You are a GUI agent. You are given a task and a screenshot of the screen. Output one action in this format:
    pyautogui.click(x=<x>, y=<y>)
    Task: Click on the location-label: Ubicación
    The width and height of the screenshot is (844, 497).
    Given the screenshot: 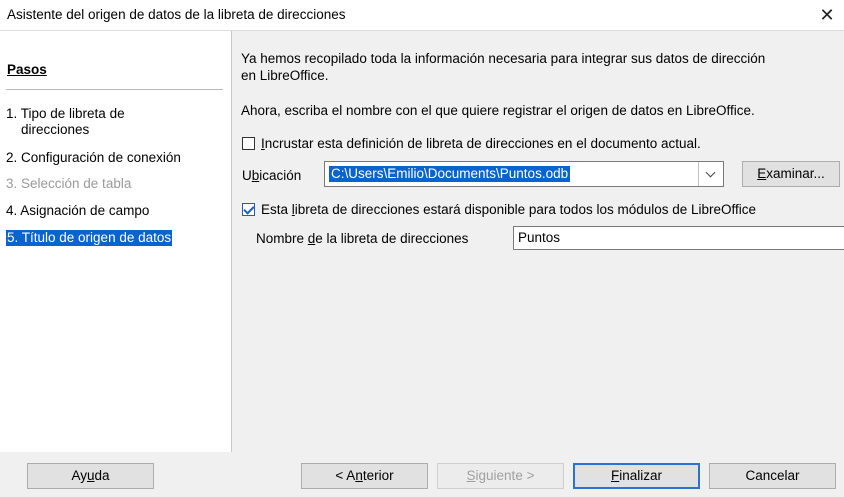 What is the action you would take?
    pyautogui.click(x=271, y=175)
    